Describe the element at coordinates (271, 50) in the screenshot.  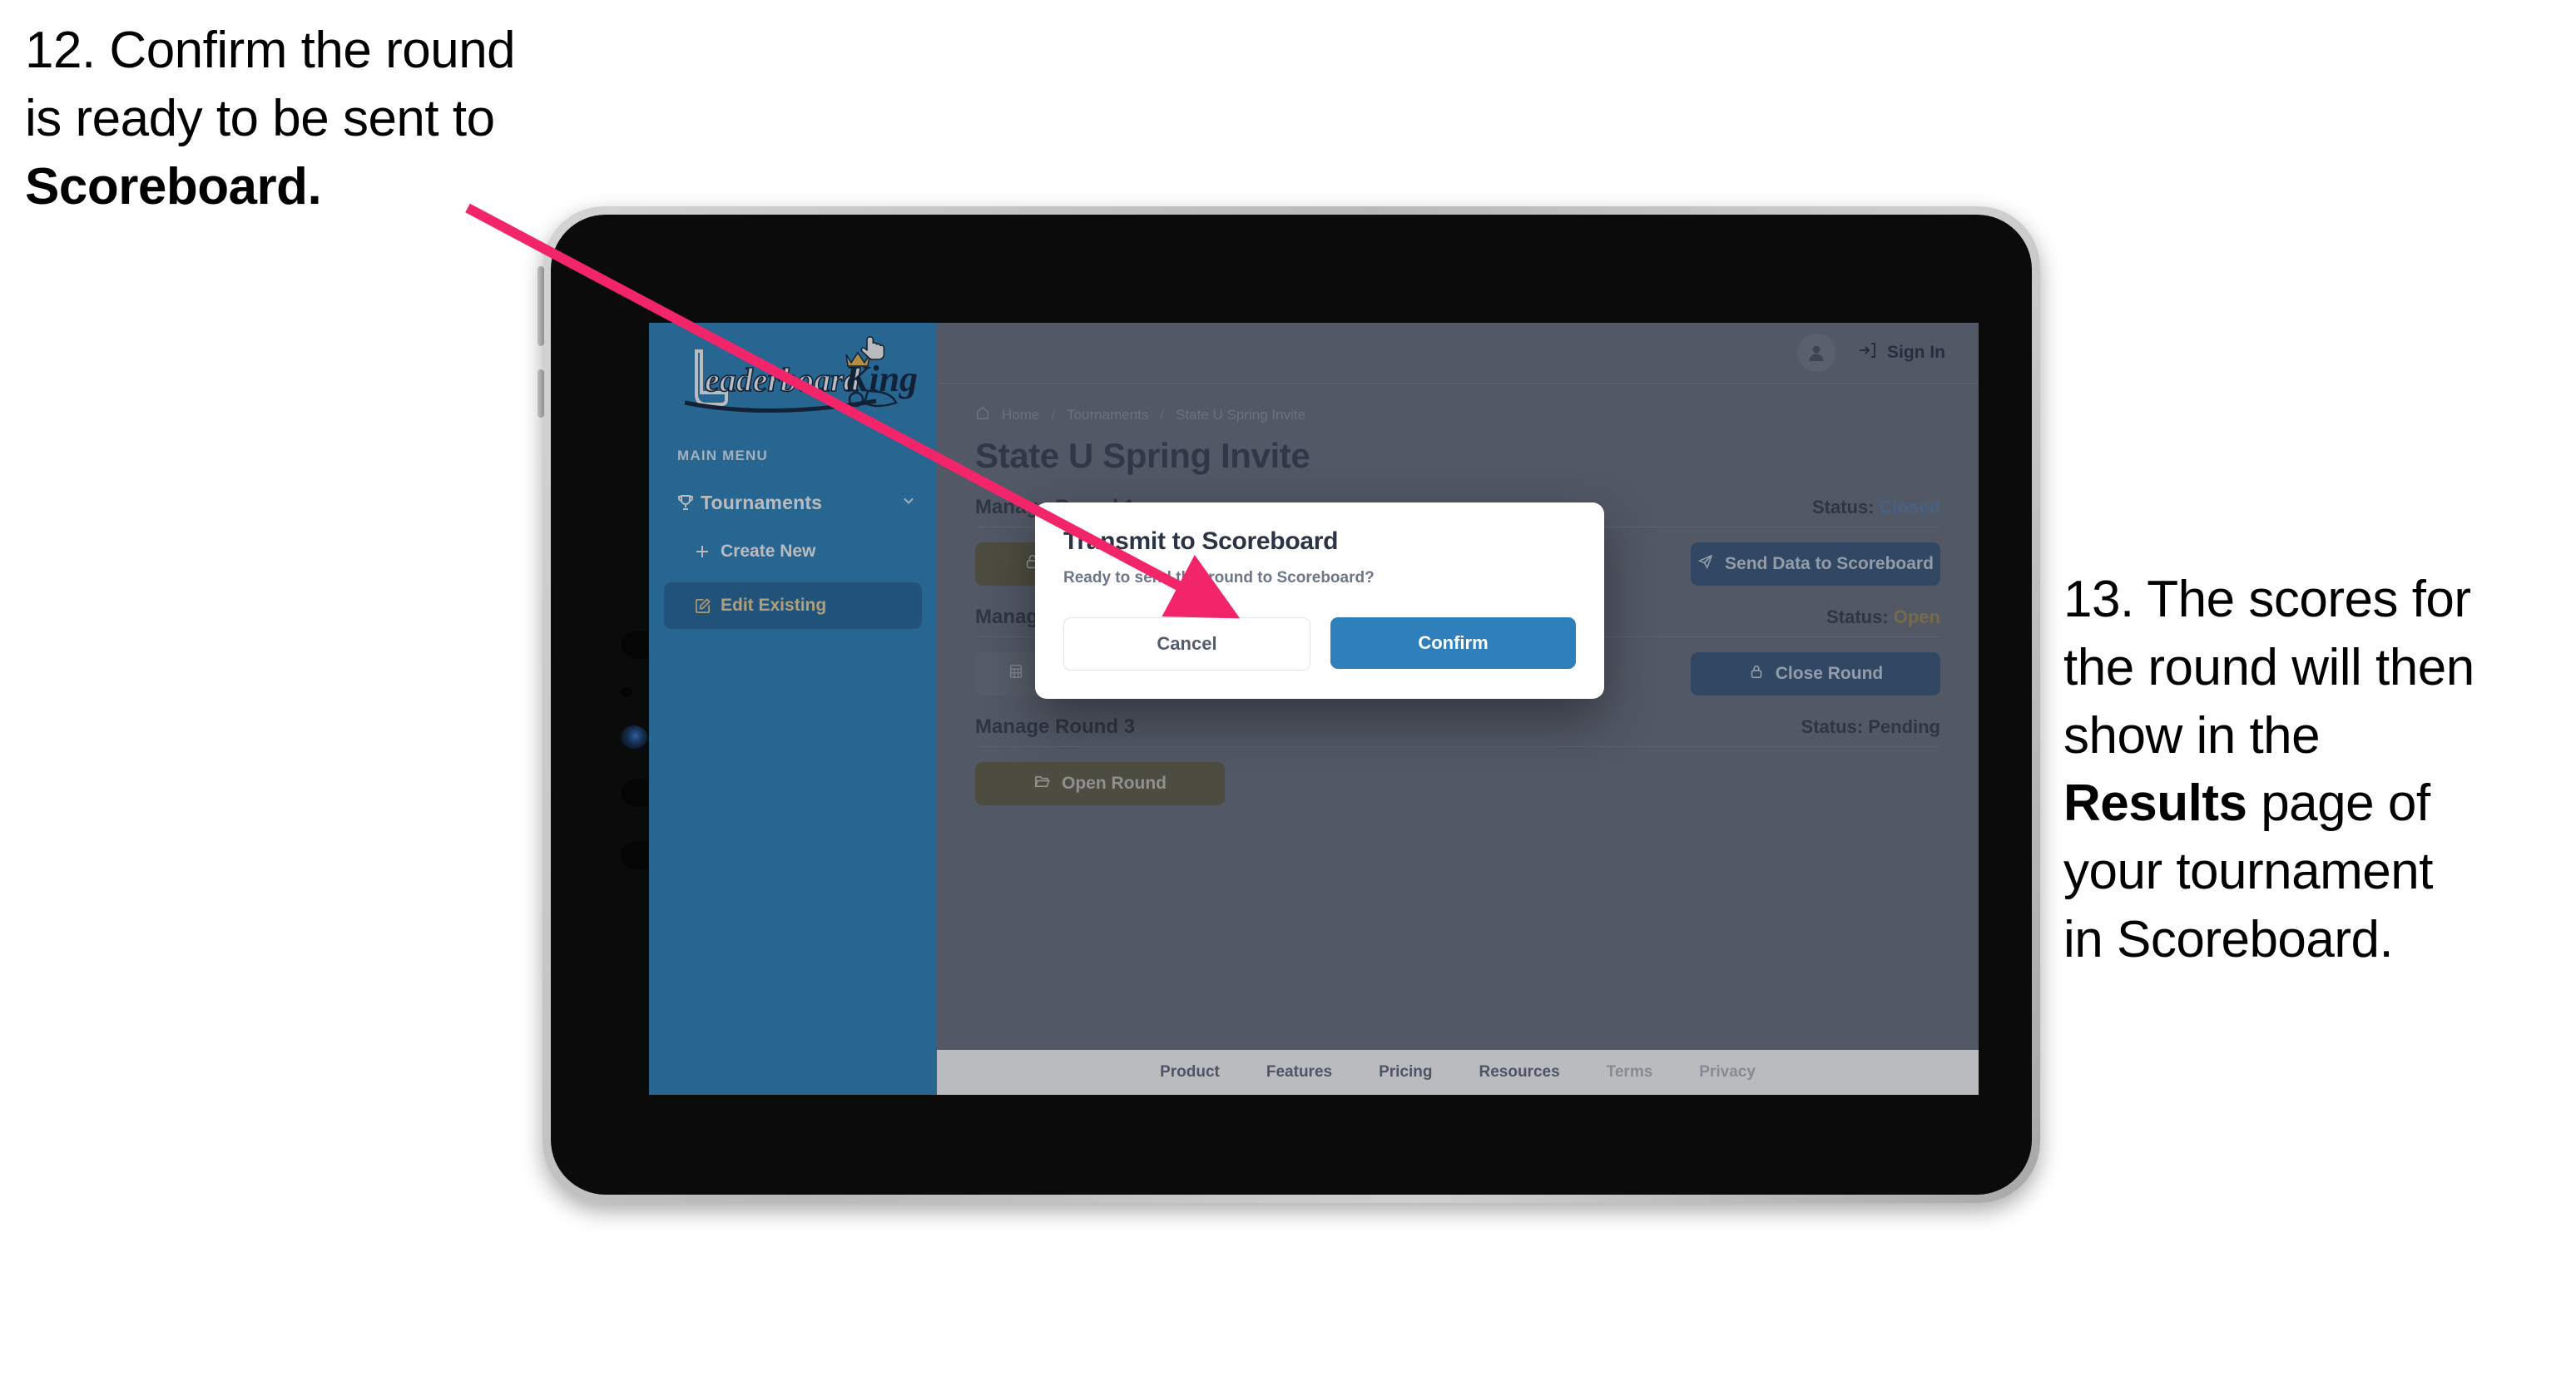
I see `annotation-left-line-1: 12. Confirm the round` at that location.